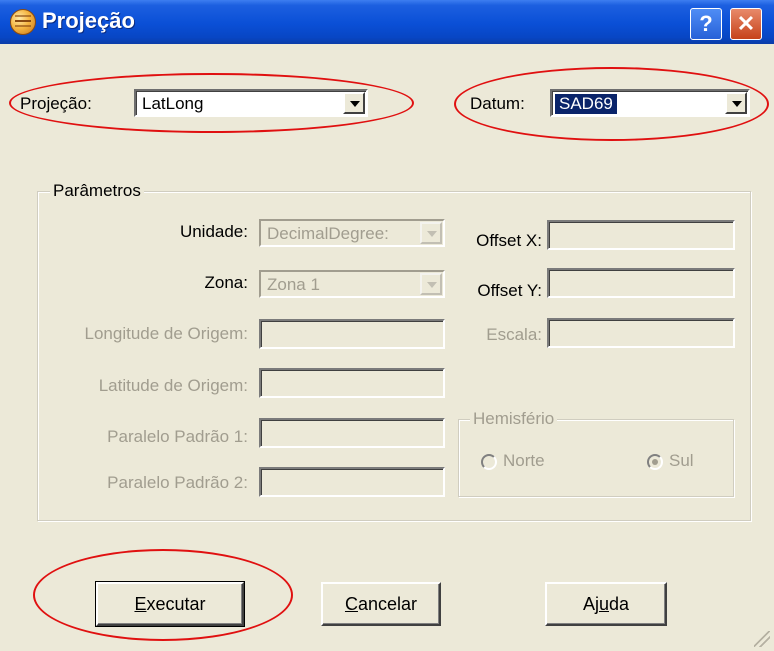 Image resolution: width=774 pixels, height=651 pixels. I want to click on close-button: ✕, so click(746, 24).